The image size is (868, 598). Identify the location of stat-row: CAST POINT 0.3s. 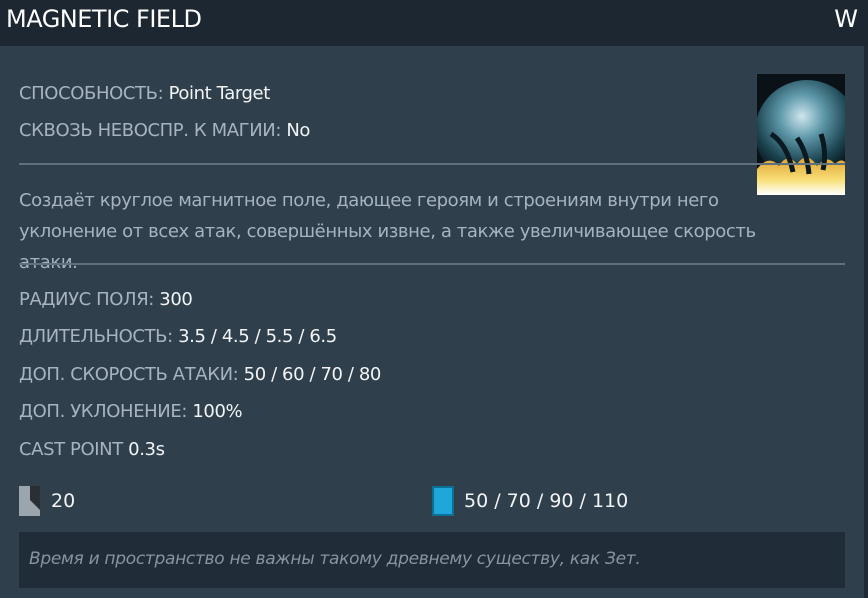
(92, 449).